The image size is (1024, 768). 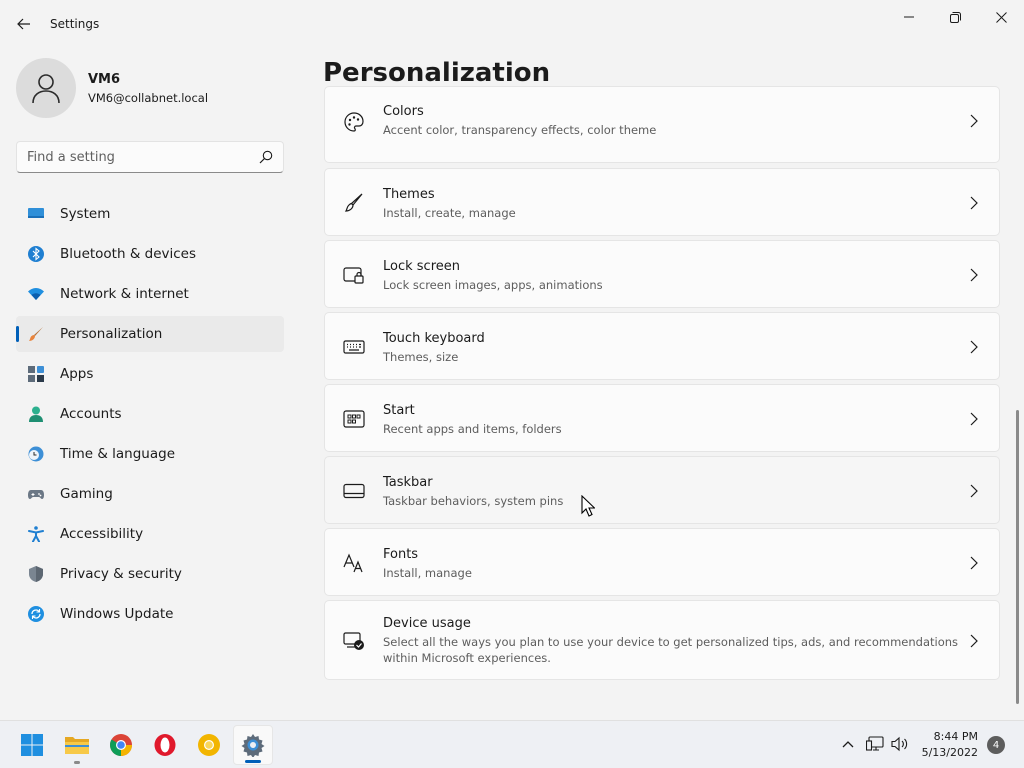 I want to click on card-themes: Themes Install, create, manage, so click(x=662, y=202).